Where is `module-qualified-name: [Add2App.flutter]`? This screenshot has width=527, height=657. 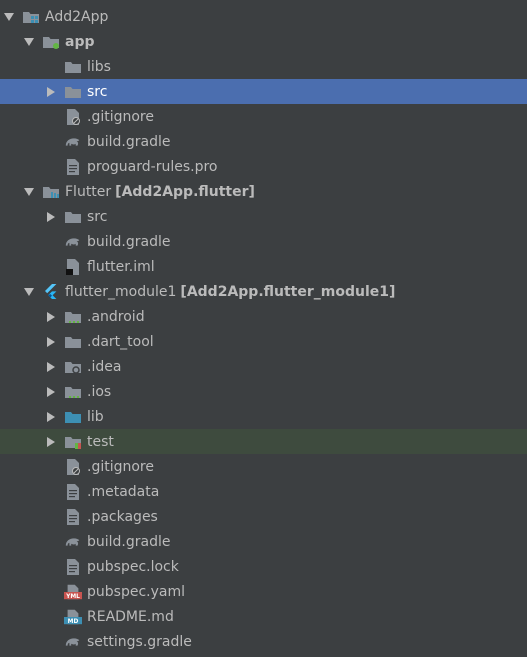 module-qualified-name: [Add2App.flutter] is located at coordinates (185, 191).